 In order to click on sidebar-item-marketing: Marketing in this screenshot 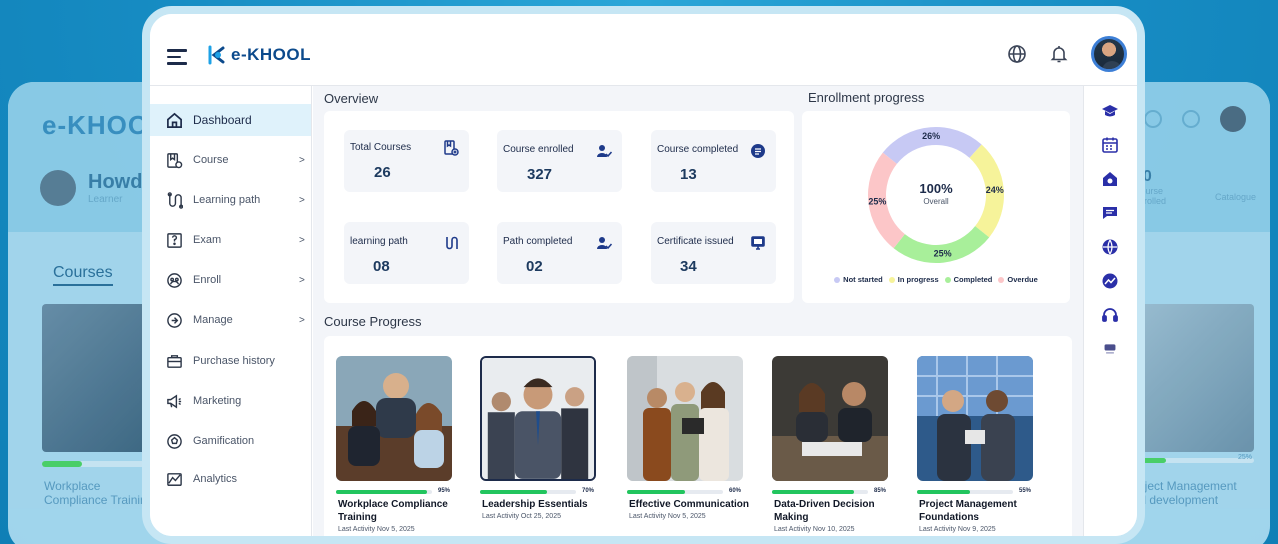, I will do `click(230, 401)`.